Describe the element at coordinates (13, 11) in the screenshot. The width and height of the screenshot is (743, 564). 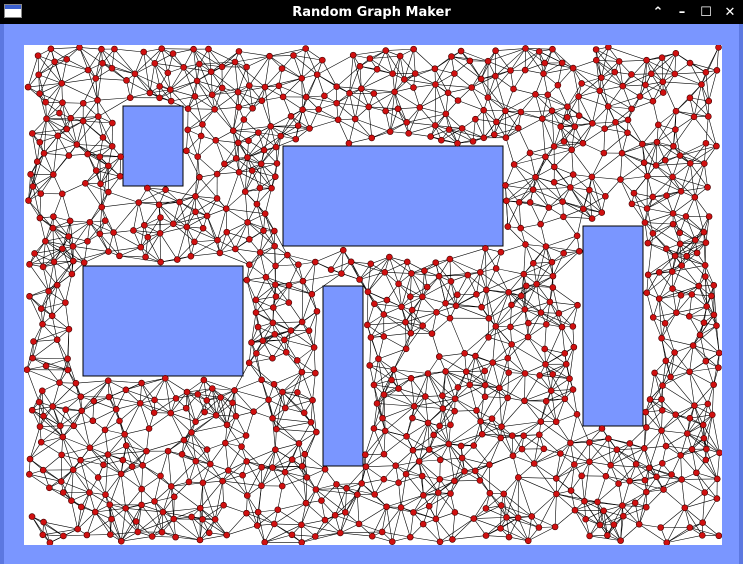
I see `window-icon` at that location.